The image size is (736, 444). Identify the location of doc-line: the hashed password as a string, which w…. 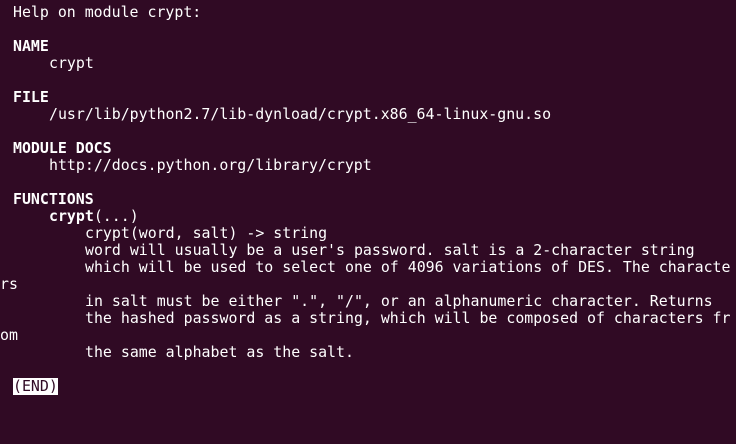
(408, 318).